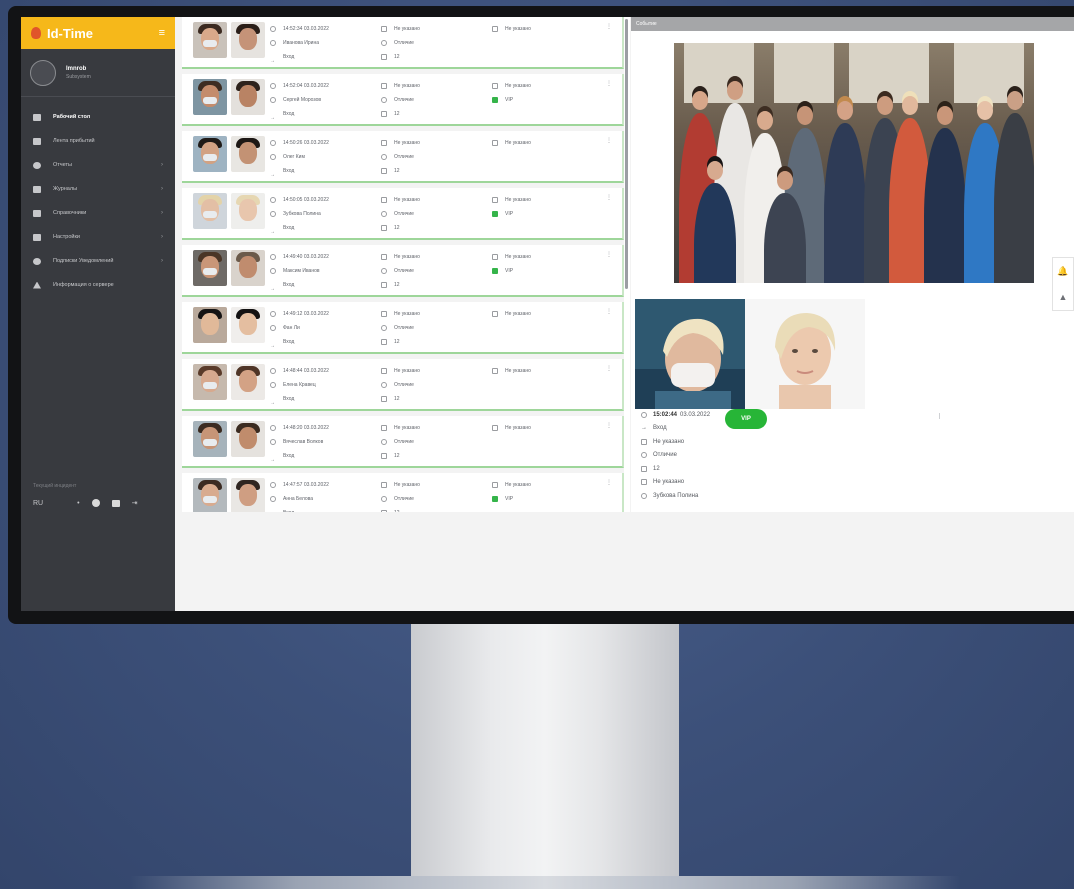 This screenshot has width=1074, height=889. I want to click on arrival-position: Не указано, so click(407, 143).